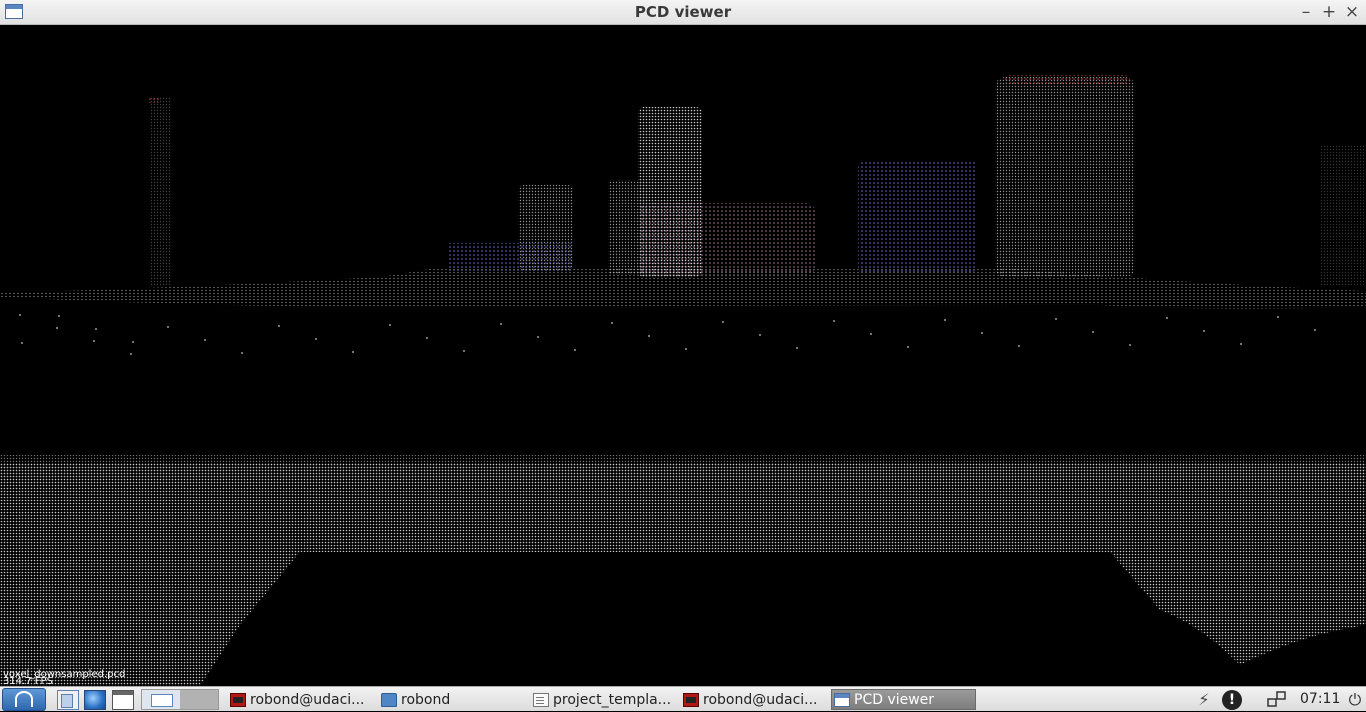 The width and height of the screenshot is (1366, 712). I want to click on pole-points, so click(161, 192).